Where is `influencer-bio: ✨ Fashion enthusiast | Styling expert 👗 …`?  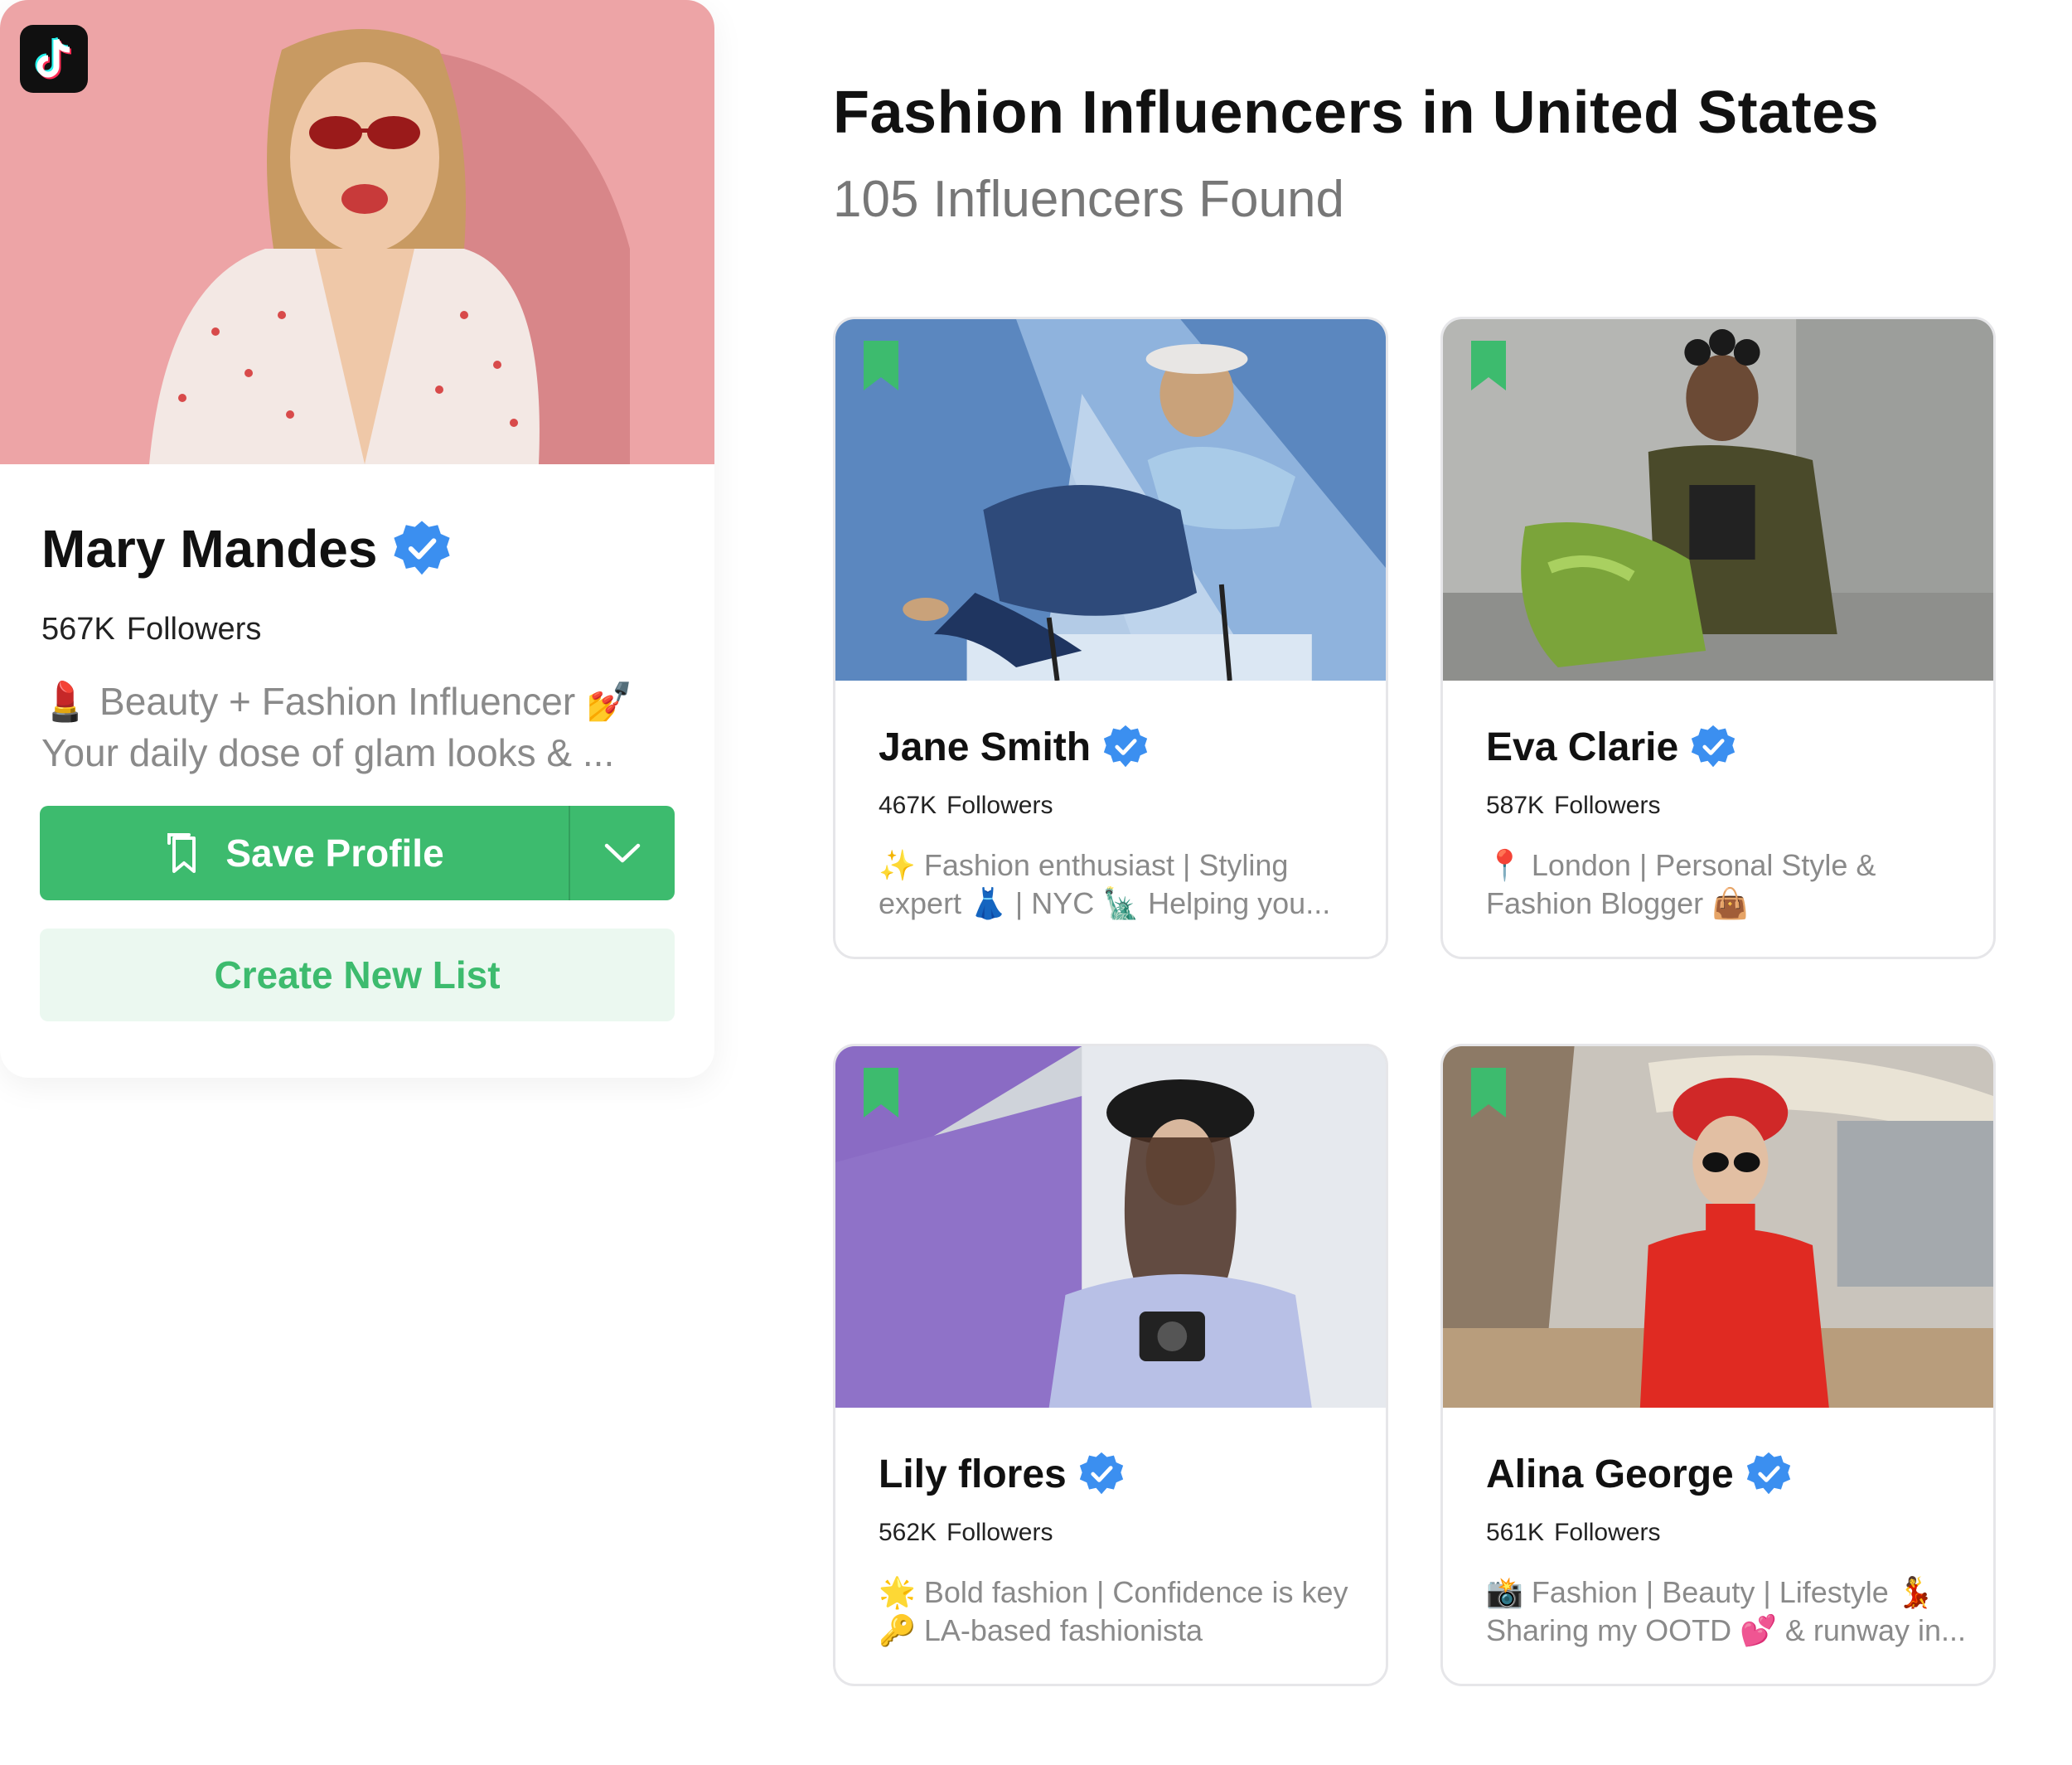
influencer-bio: ✨ Fashion enthusiast | Styling expert 👗 … is located at coordinates (1123, 884).